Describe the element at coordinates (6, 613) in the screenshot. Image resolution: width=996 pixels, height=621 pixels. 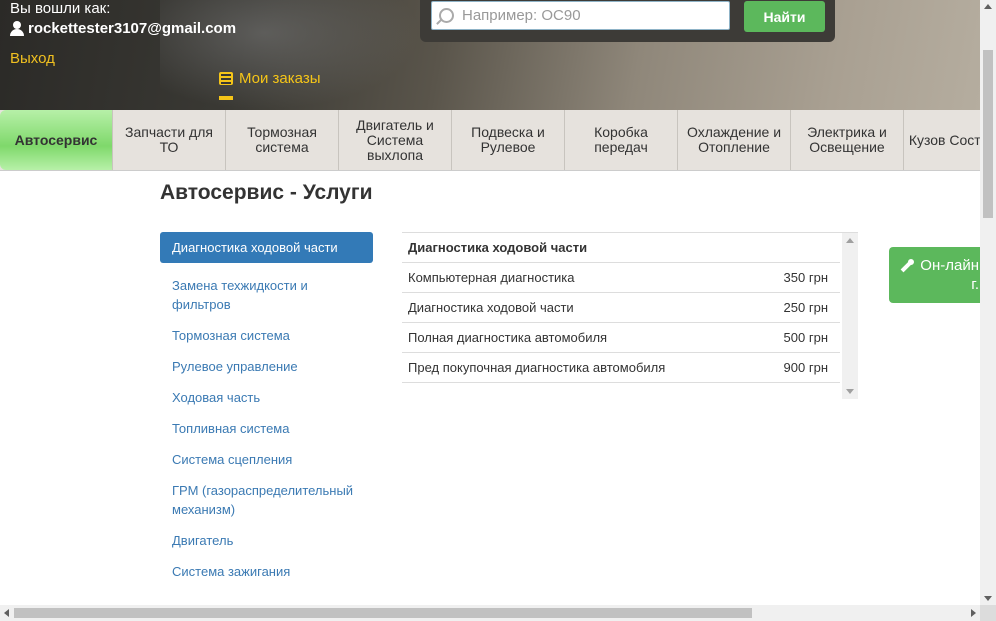
I see `scroll-left-icon` at that location.